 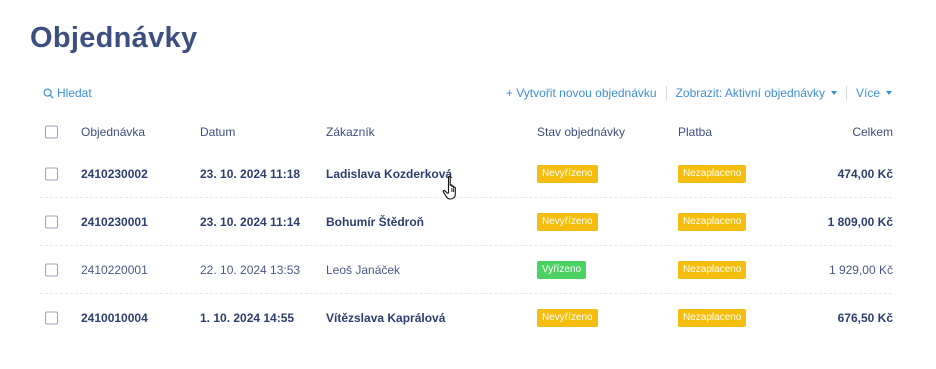 I want to click on order-number: 2410010004, so click(x=114, y=318).